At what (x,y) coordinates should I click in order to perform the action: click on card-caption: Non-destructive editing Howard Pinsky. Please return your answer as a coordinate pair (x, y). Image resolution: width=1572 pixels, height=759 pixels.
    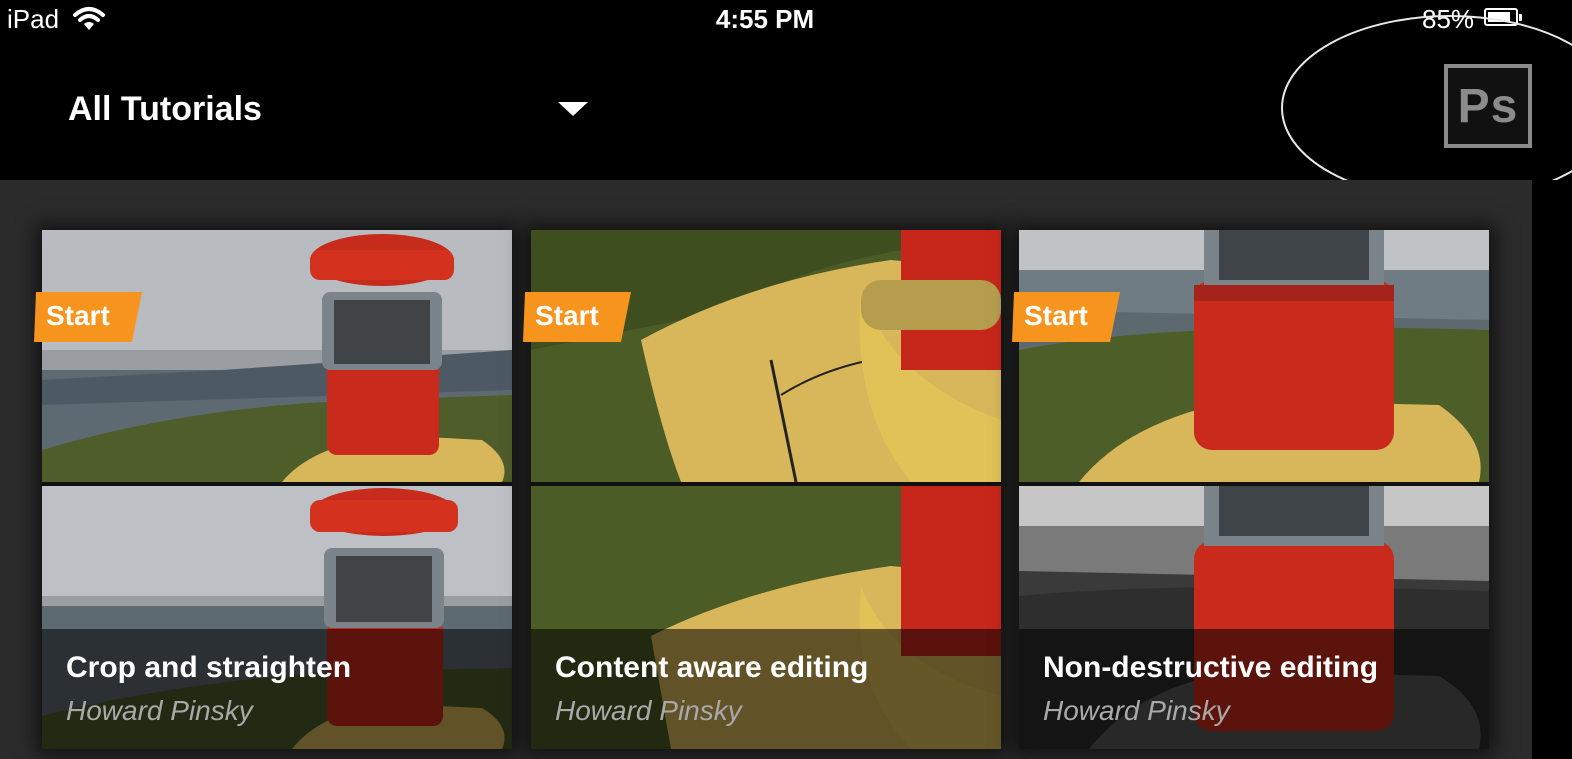
    Looking at the image, I should click on (1254, 689).